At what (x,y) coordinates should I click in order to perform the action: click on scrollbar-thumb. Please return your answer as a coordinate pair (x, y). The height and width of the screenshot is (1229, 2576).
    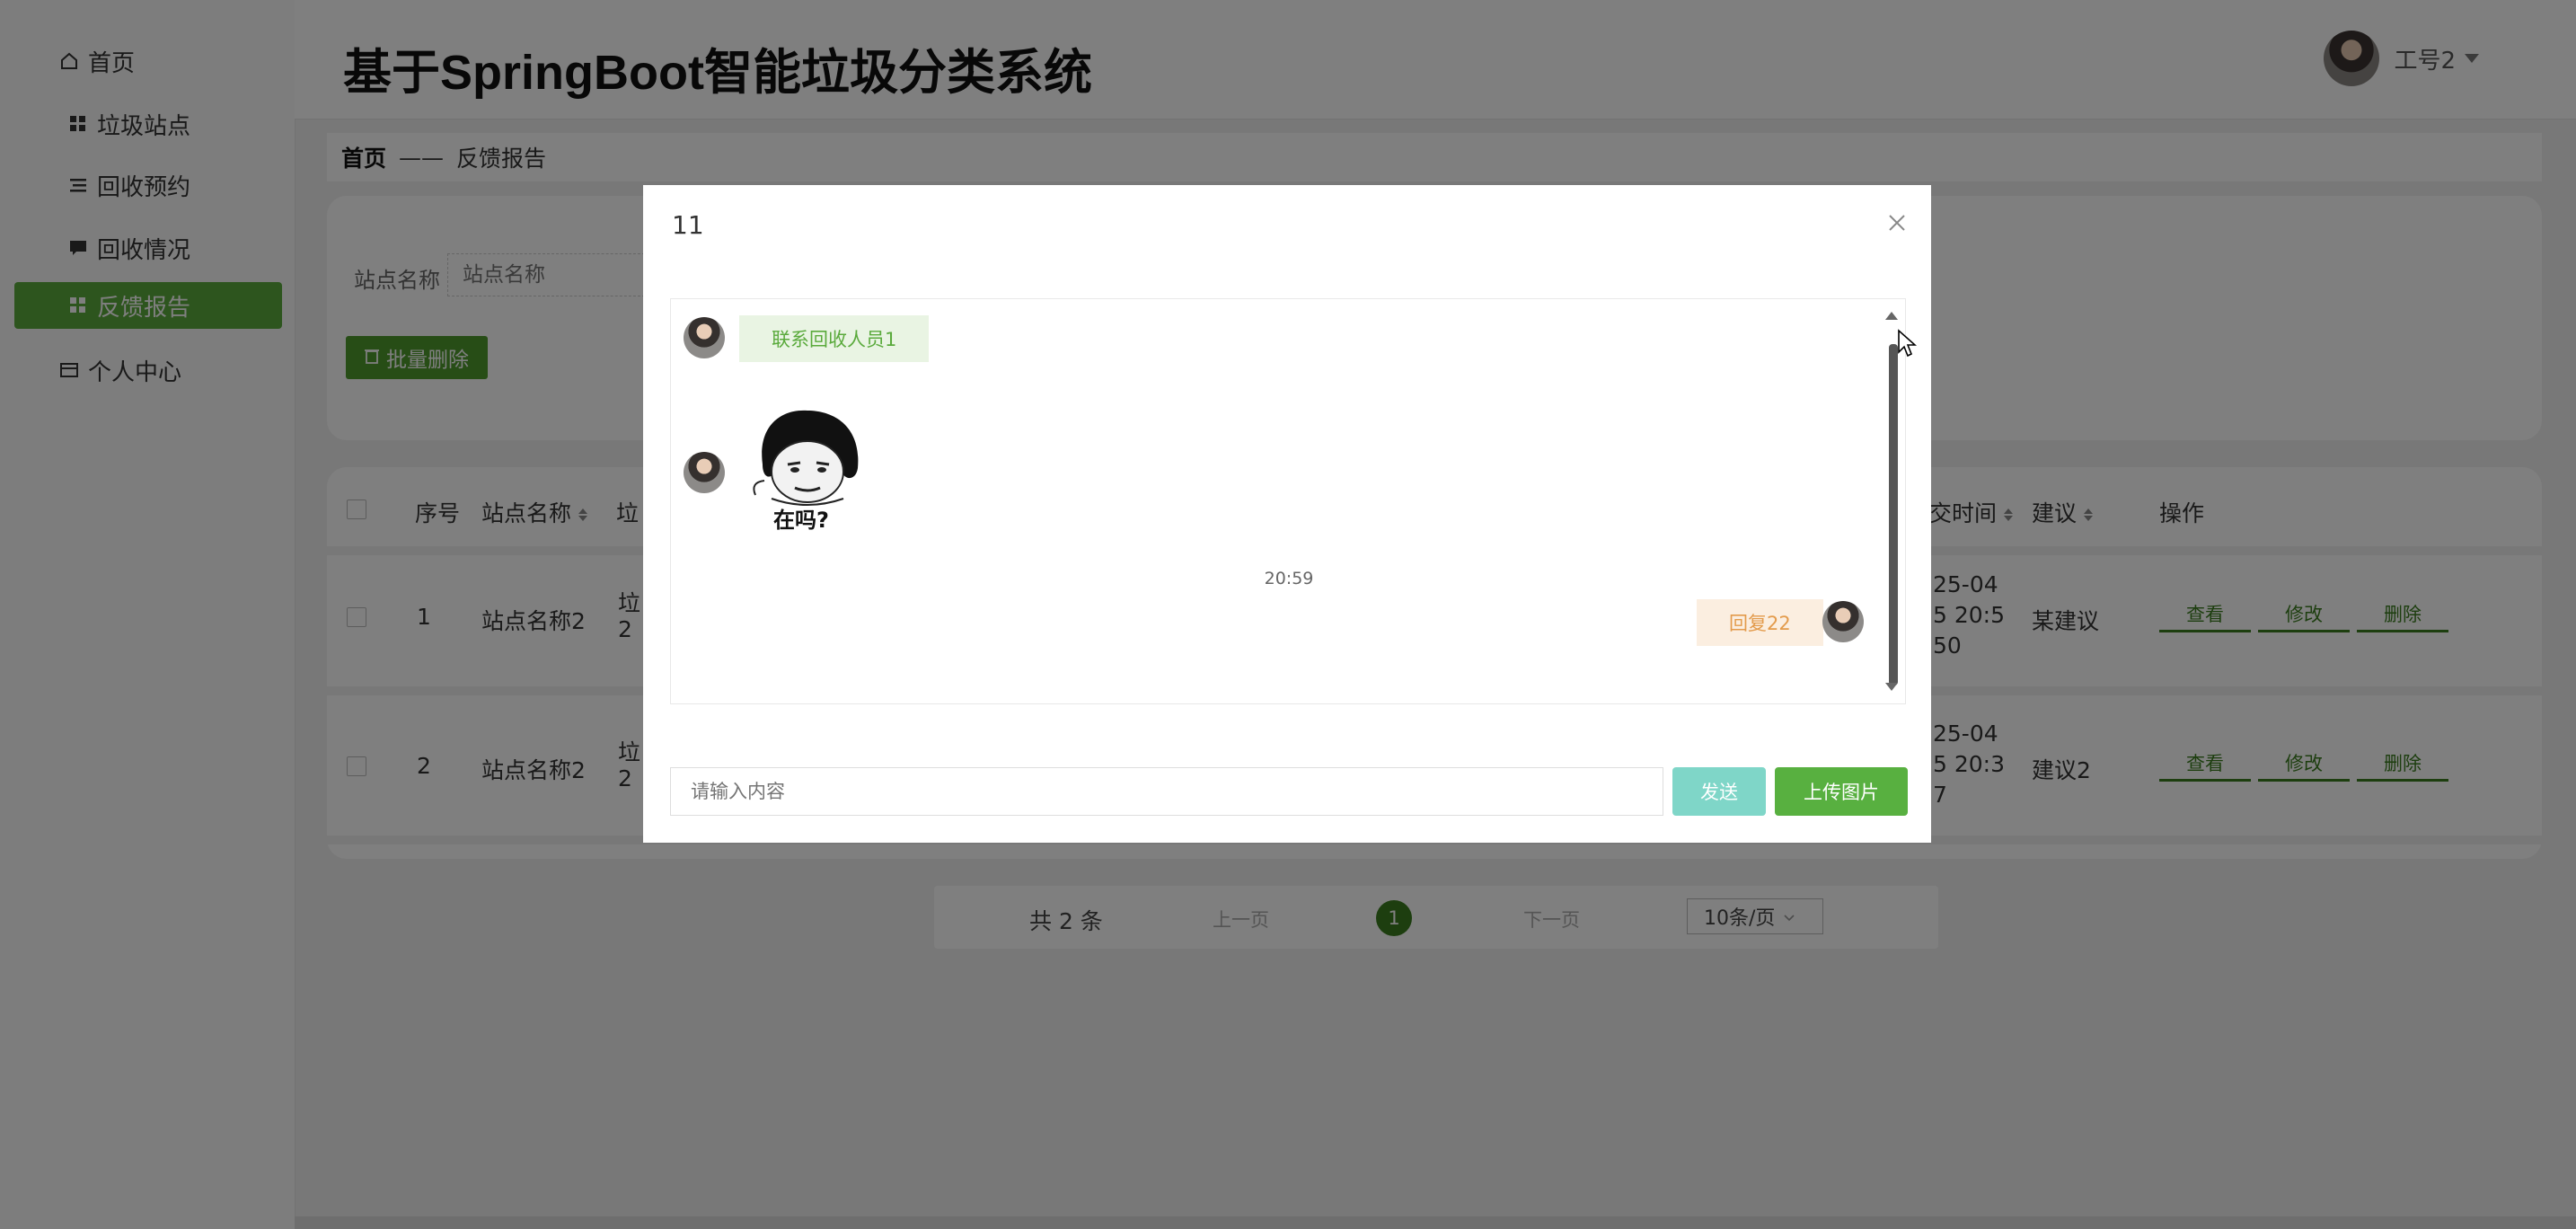
    Looking at the image, I should click on (1894, 514).